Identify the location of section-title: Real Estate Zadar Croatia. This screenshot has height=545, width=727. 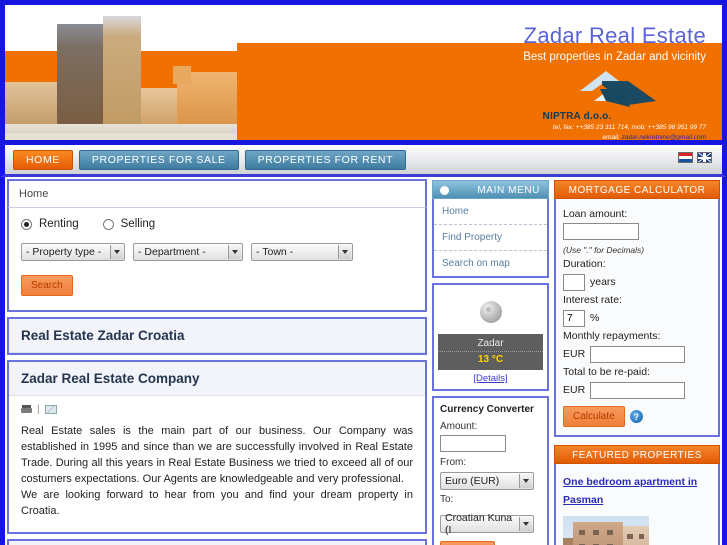
(217, 336).